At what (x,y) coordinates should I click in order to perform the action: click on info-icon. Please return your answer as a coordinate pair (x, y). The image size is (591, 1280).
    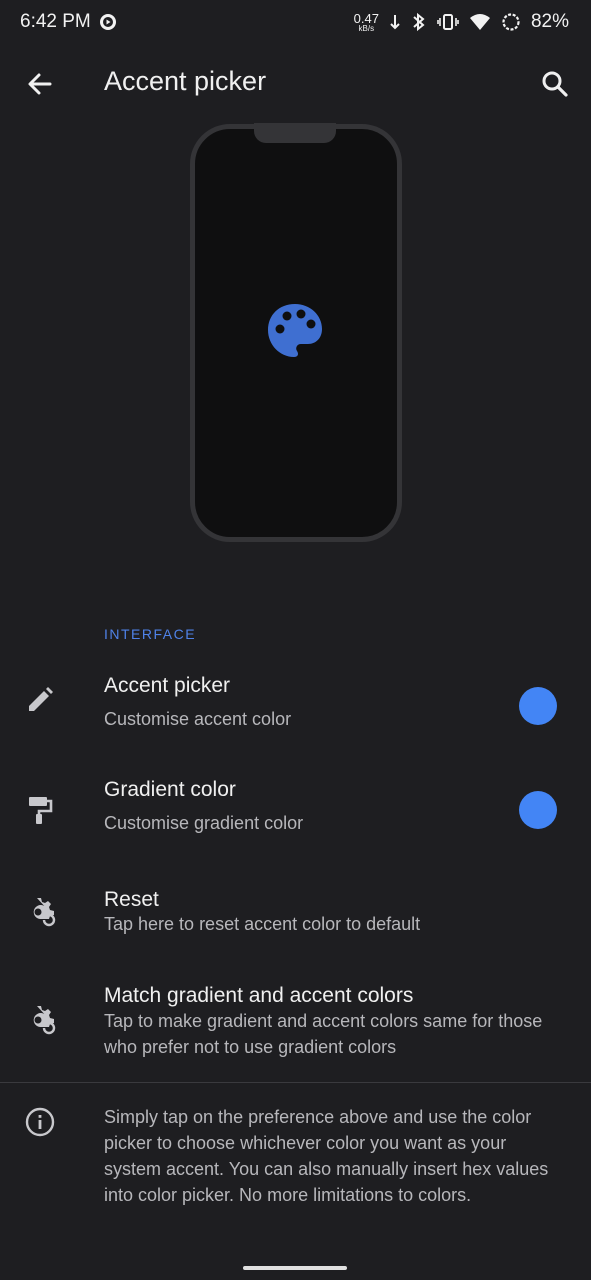
    Looking at the image, I should click on (40, 1122).